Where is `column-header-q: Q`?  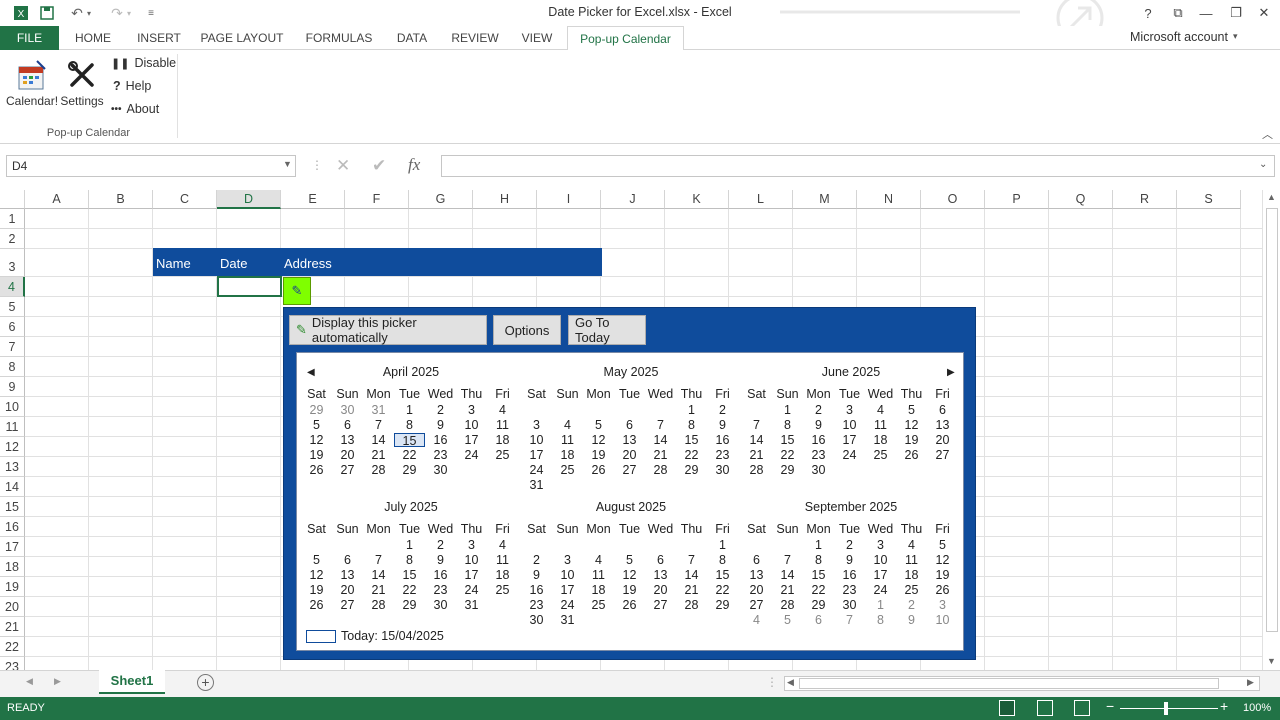
column-header-q: Q is located at coordinates (1081, 199).